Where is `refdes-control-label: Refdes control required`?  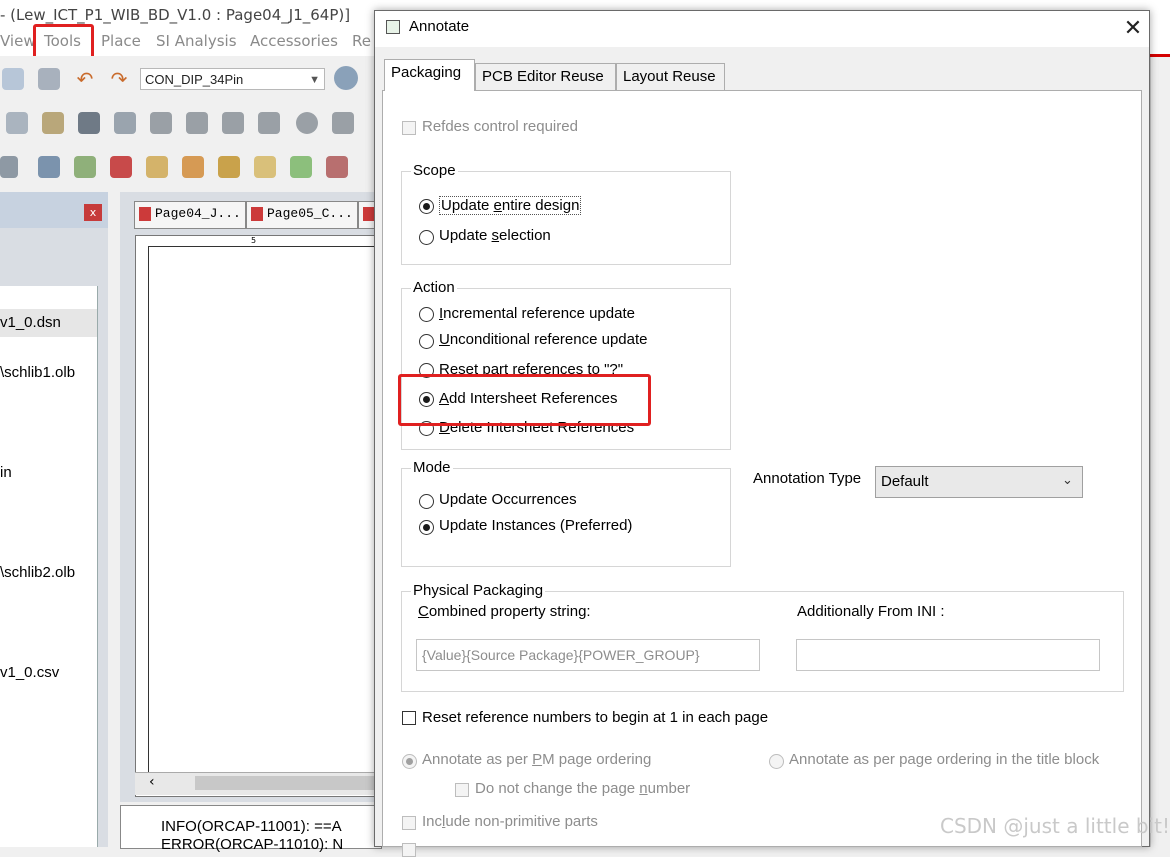
refdes-control-label: Refdes control required is located at coordinates (500, 126).